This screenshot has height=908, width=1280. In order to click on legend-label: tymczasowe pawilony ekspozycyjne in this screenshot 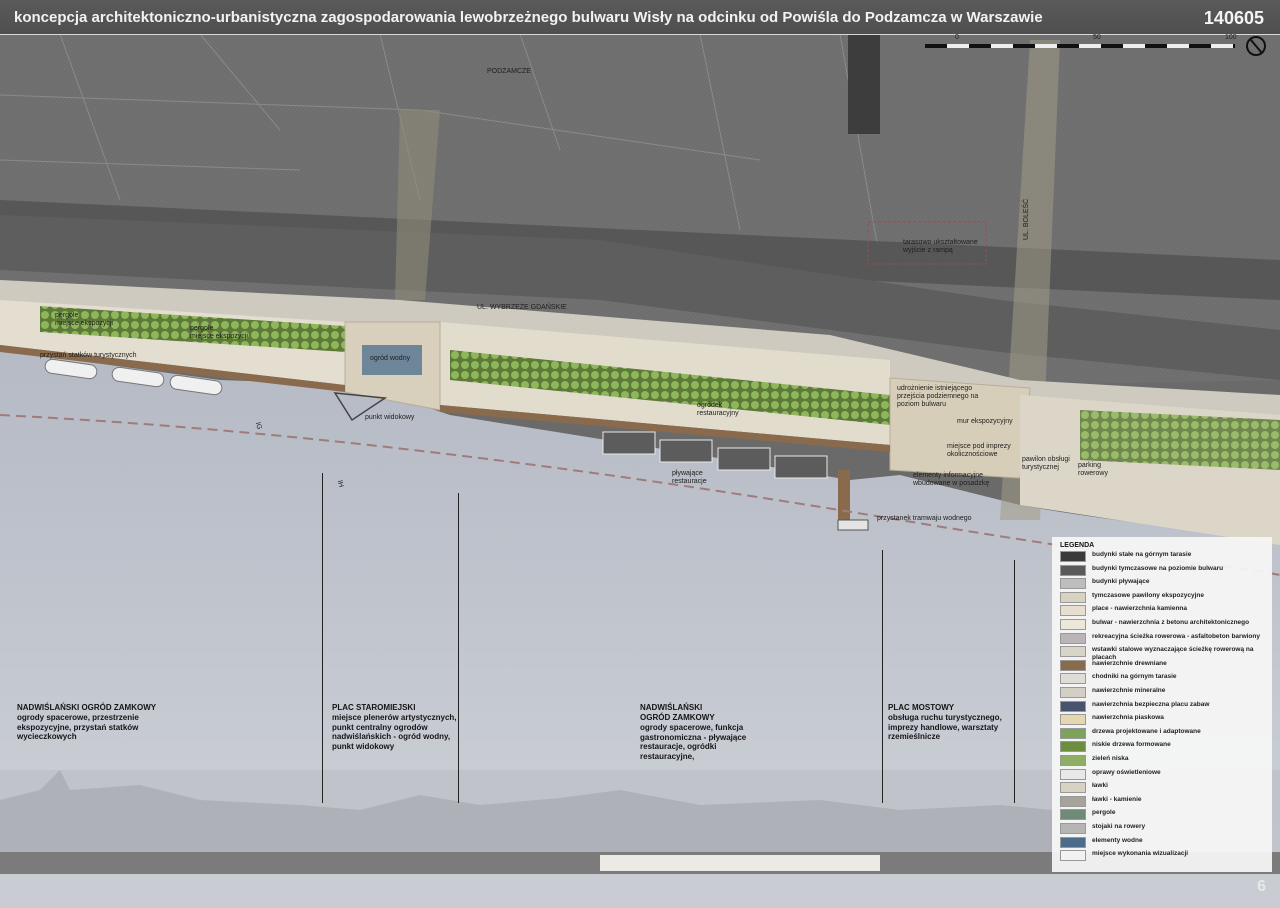, I will do `click(1148, 595)`.